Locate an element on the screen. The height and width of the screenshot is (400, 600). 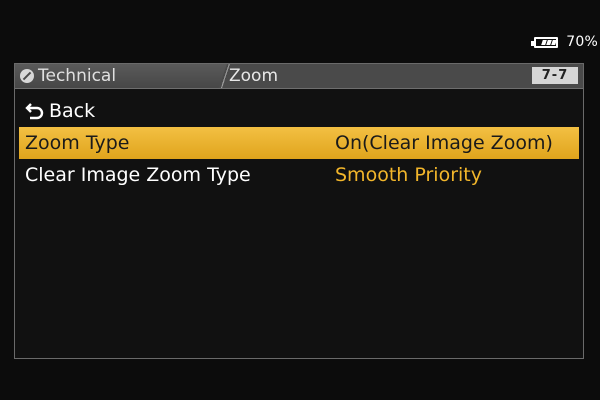
menu-item-zoom-type: Zoom Type On(Clear Image Zoom) is located at coordinates (299, 143).